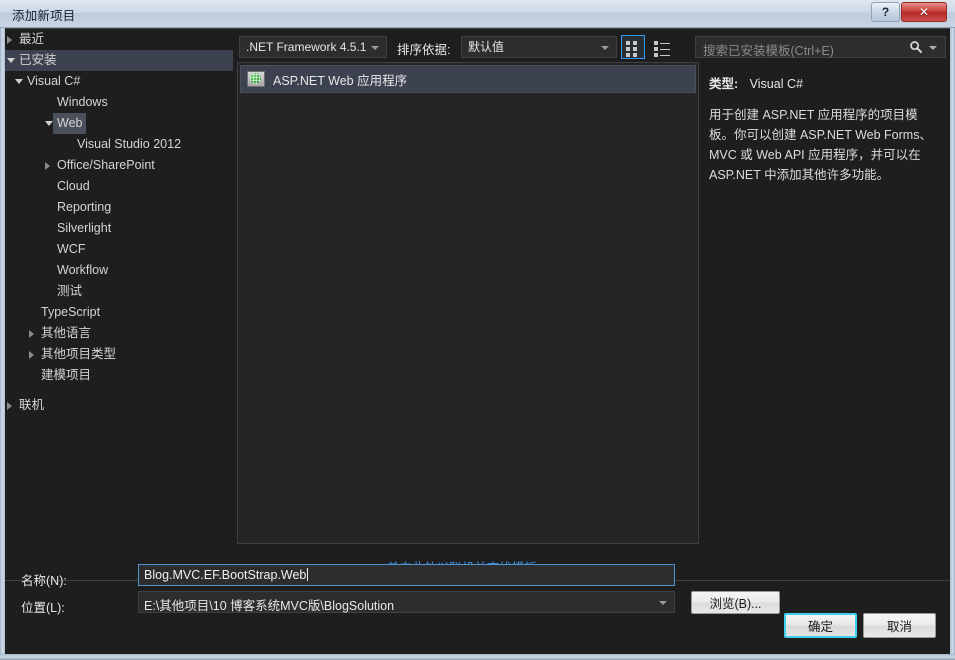  What do you see at coordinates (119, 333) in the screenshot?
I see `tree-item: 其他语言` at bounding box center [119, 333].